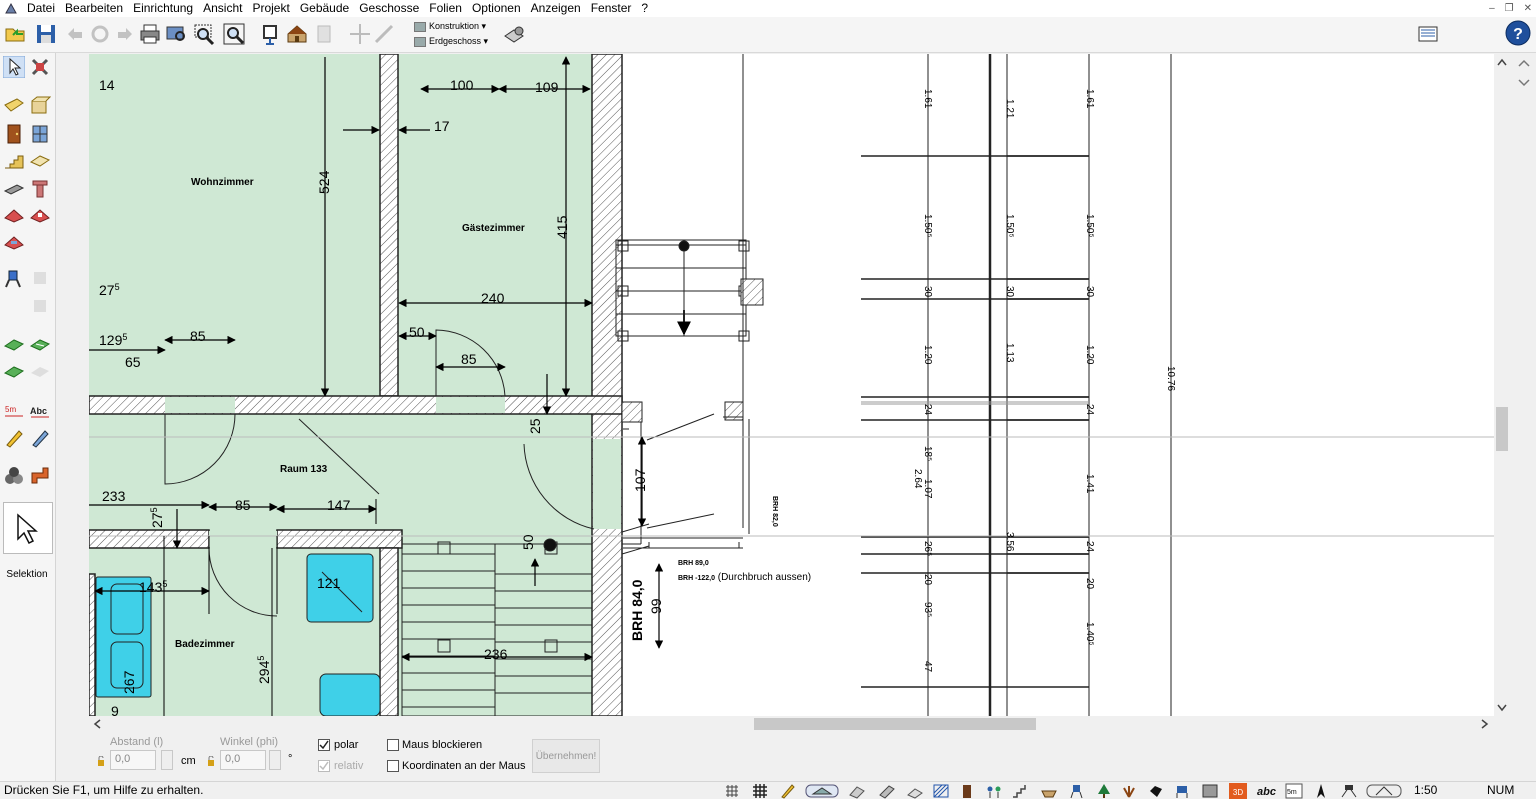 The image size is (1536, 799). What do you see at coordinates (28, 528) in the screenshot?
I see `selection-tool` at bounding box center [28, 528].